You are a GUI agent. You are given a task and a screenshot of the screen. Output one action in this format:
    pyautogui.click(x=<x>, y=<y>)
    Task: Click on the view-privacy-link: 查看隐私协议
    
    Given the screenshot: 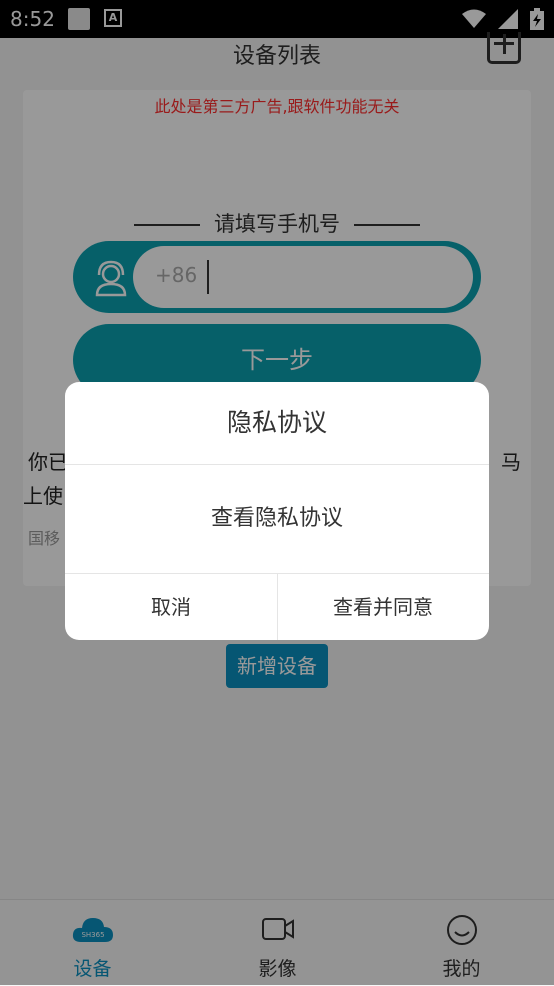 What is the action you would take?
    pyautogui.click(x=277, y=519)
    